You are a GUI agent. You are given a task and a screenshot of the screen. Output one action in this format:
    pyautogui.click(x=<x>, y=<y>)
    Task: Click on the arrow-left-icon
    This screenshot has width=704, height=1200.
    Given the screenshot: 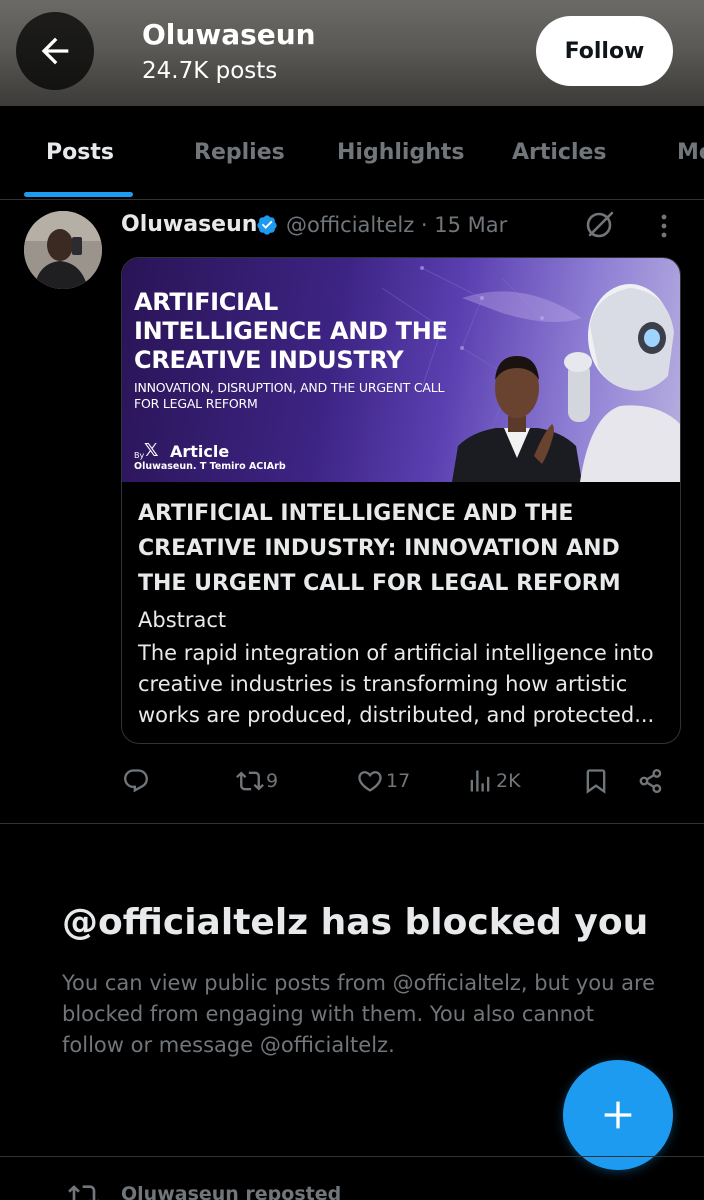 What is the action you would take?
    pyautogui.click(x=55, y=51)
    